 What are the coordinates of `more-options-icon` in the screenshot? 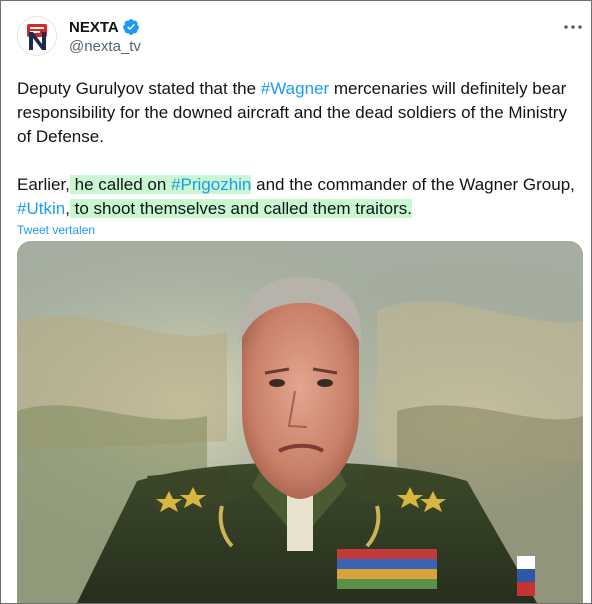 It's located at (573, 27).